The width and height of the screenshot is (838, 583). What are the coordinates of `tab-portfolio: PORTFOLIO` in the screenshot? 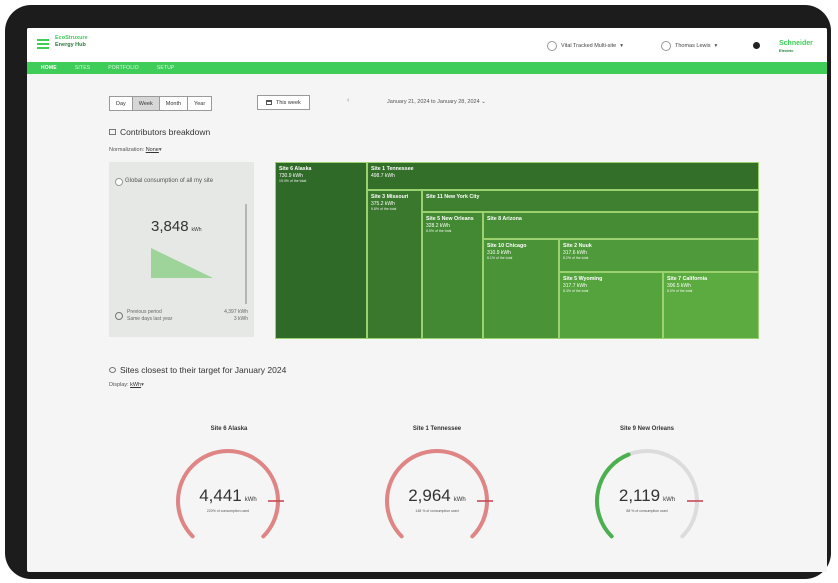 It's located at (123, 68).